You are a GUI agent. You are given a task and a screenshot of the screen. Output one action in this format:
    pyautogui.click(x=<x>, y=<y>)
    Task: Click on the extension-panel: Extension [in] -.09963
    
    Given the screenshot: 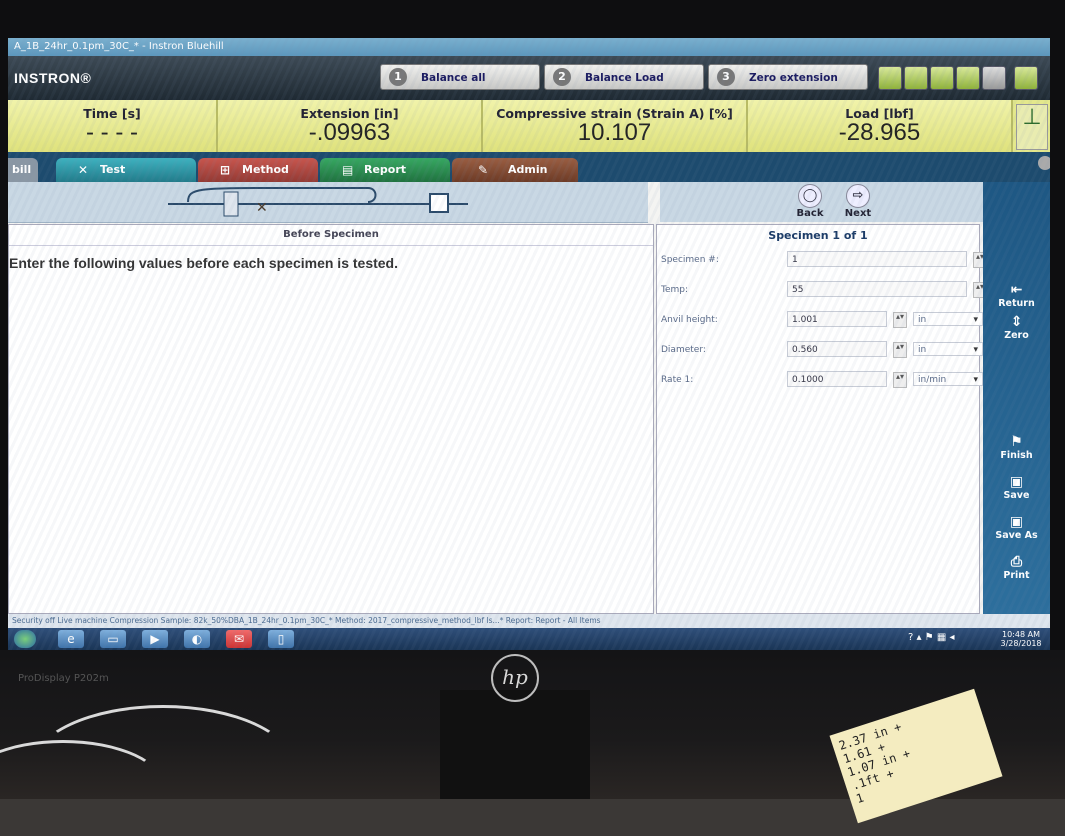 What is the action you would take?
    pyautogui.click(x=350, y=126)
    